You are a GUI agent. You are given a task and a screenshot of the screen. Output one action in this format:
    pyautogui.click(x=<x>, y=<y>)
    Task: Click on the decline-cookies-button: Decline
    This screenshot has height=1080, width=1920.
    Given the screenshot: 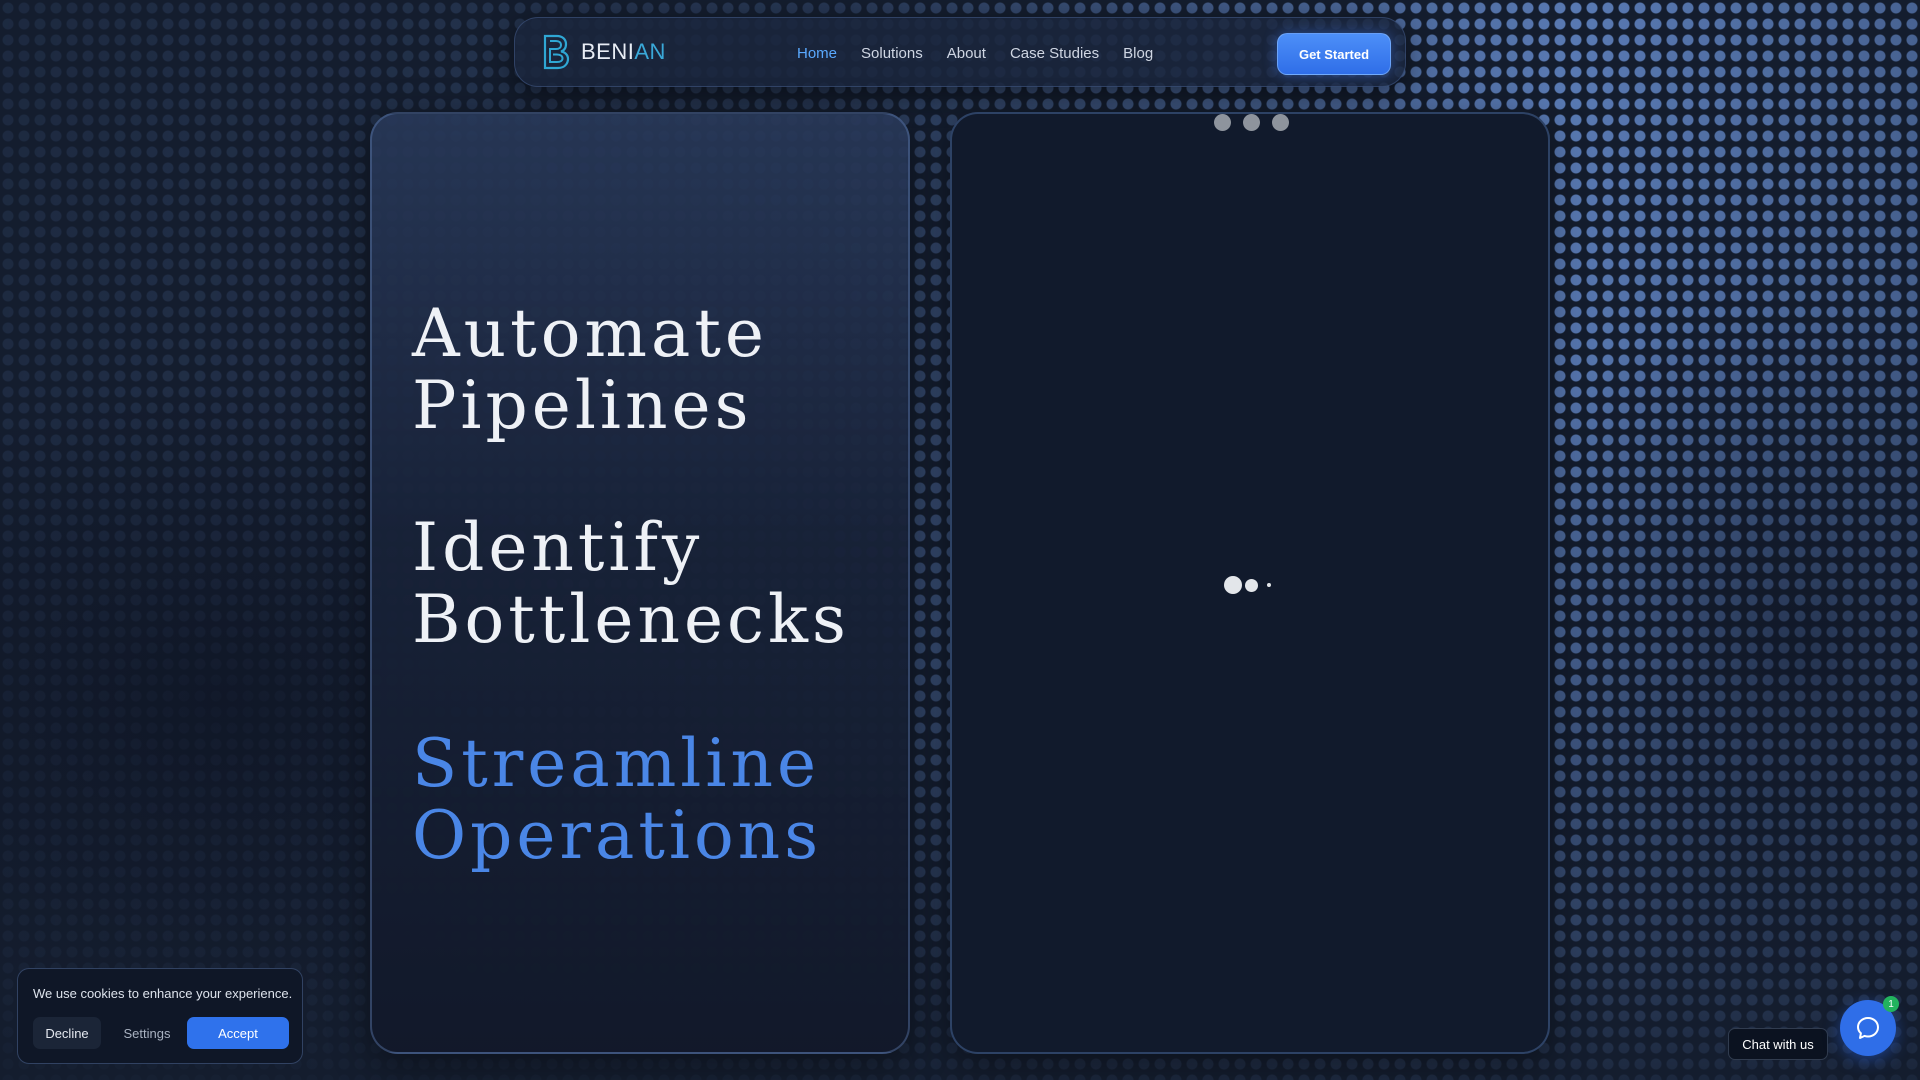 What is the action you would take?
    pyautogui.click(x=67, y=1033)
    